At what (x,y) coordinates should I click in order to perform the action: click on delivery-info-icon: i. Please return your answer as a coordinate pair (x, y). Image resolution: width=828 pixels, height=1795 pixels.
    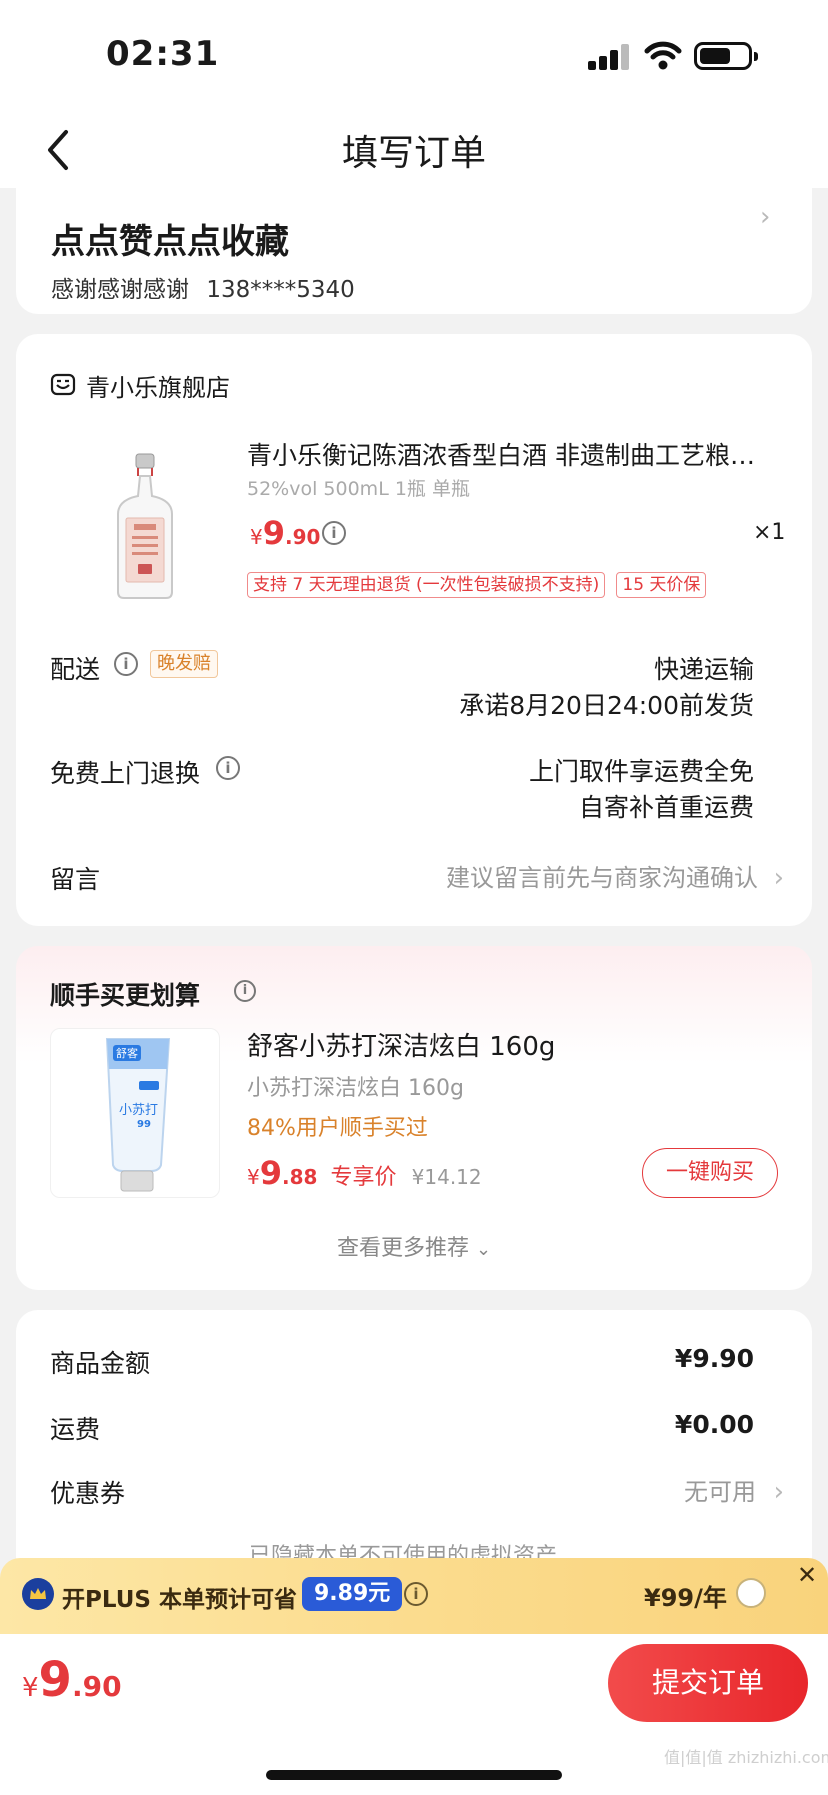
    Looking at the image, I should click on (126, 664).